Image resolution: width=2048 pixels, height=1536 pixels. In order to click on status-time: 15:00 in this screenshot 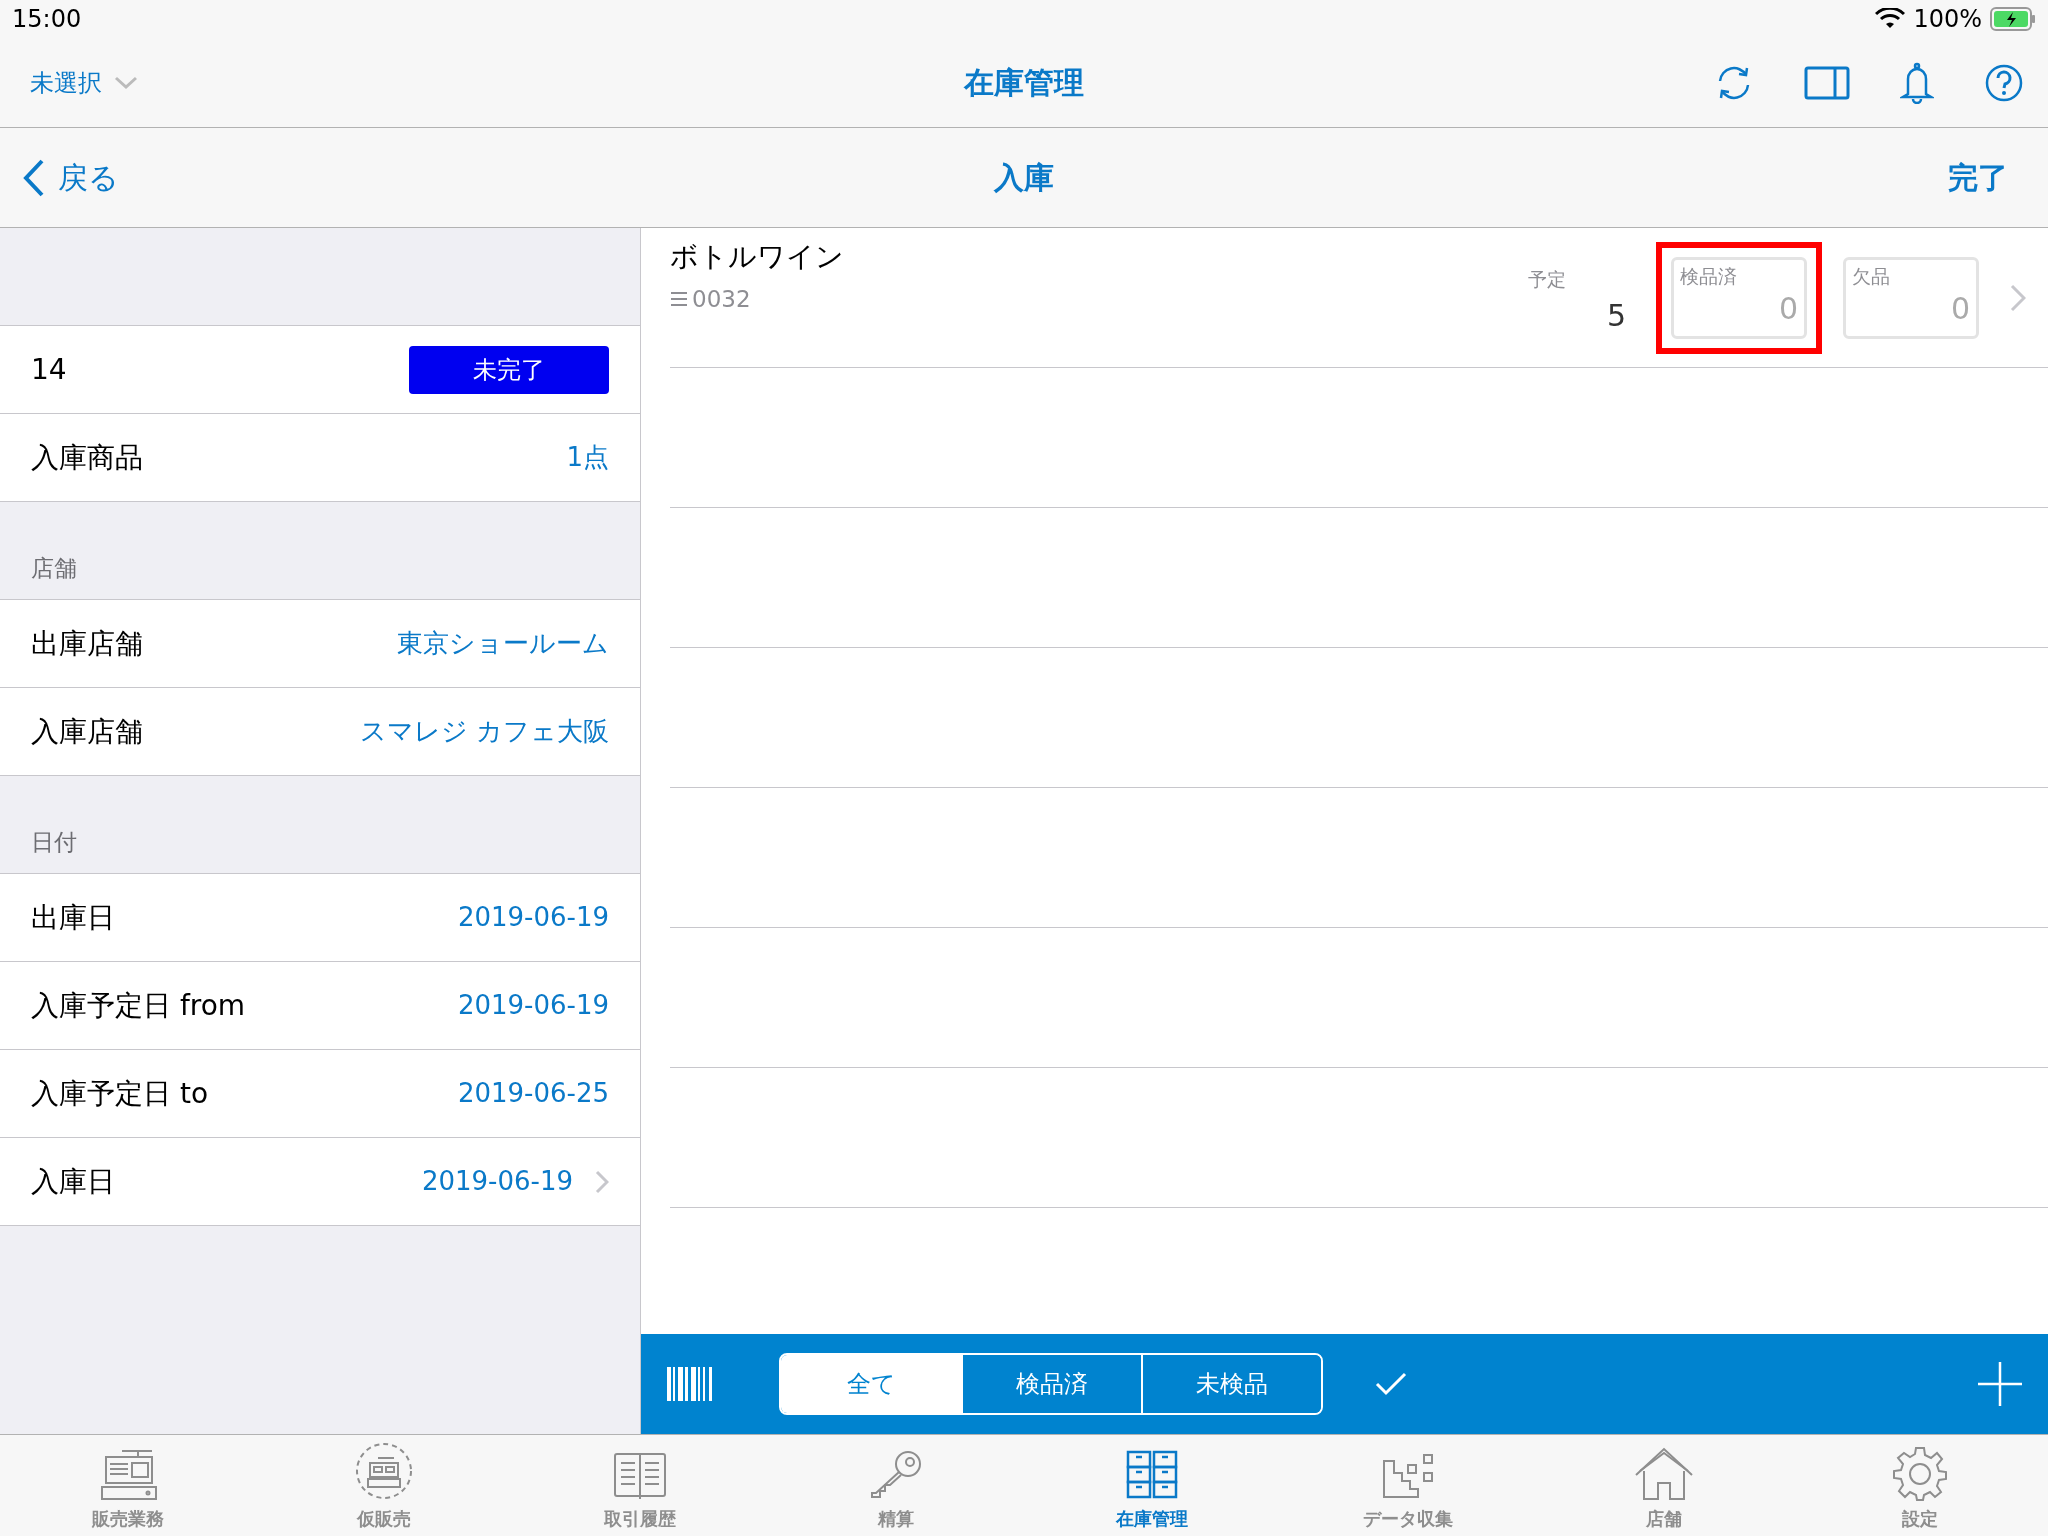, I will do `click(47, 19)`.